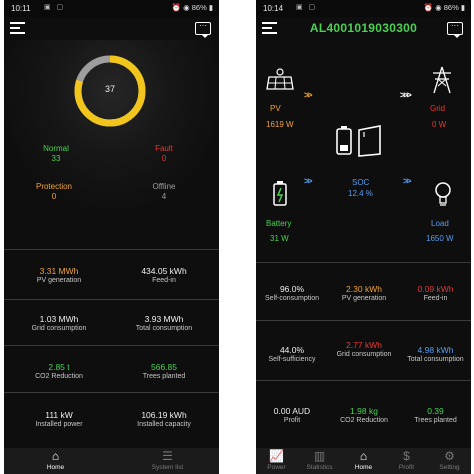  I want to click on home-icon: ⌂, so click(55, 456).